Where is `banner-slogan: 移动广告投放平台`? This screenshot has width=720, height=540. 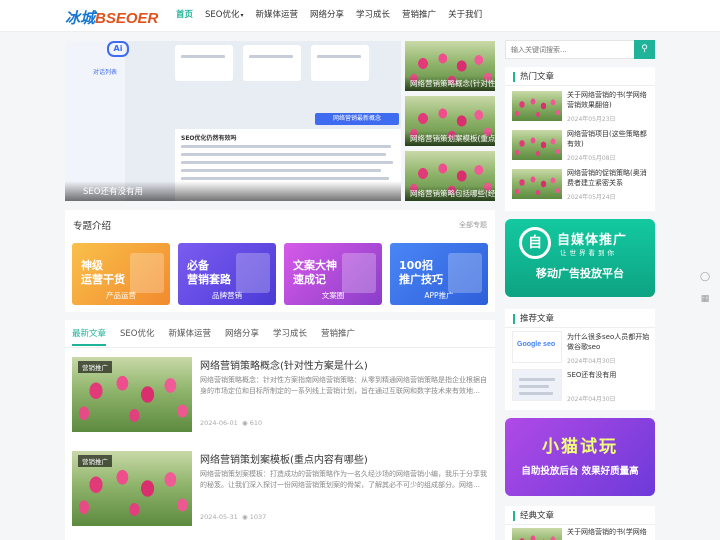 banner-slogan: 移动广告投放平台 is located at coordinates (580, 273).